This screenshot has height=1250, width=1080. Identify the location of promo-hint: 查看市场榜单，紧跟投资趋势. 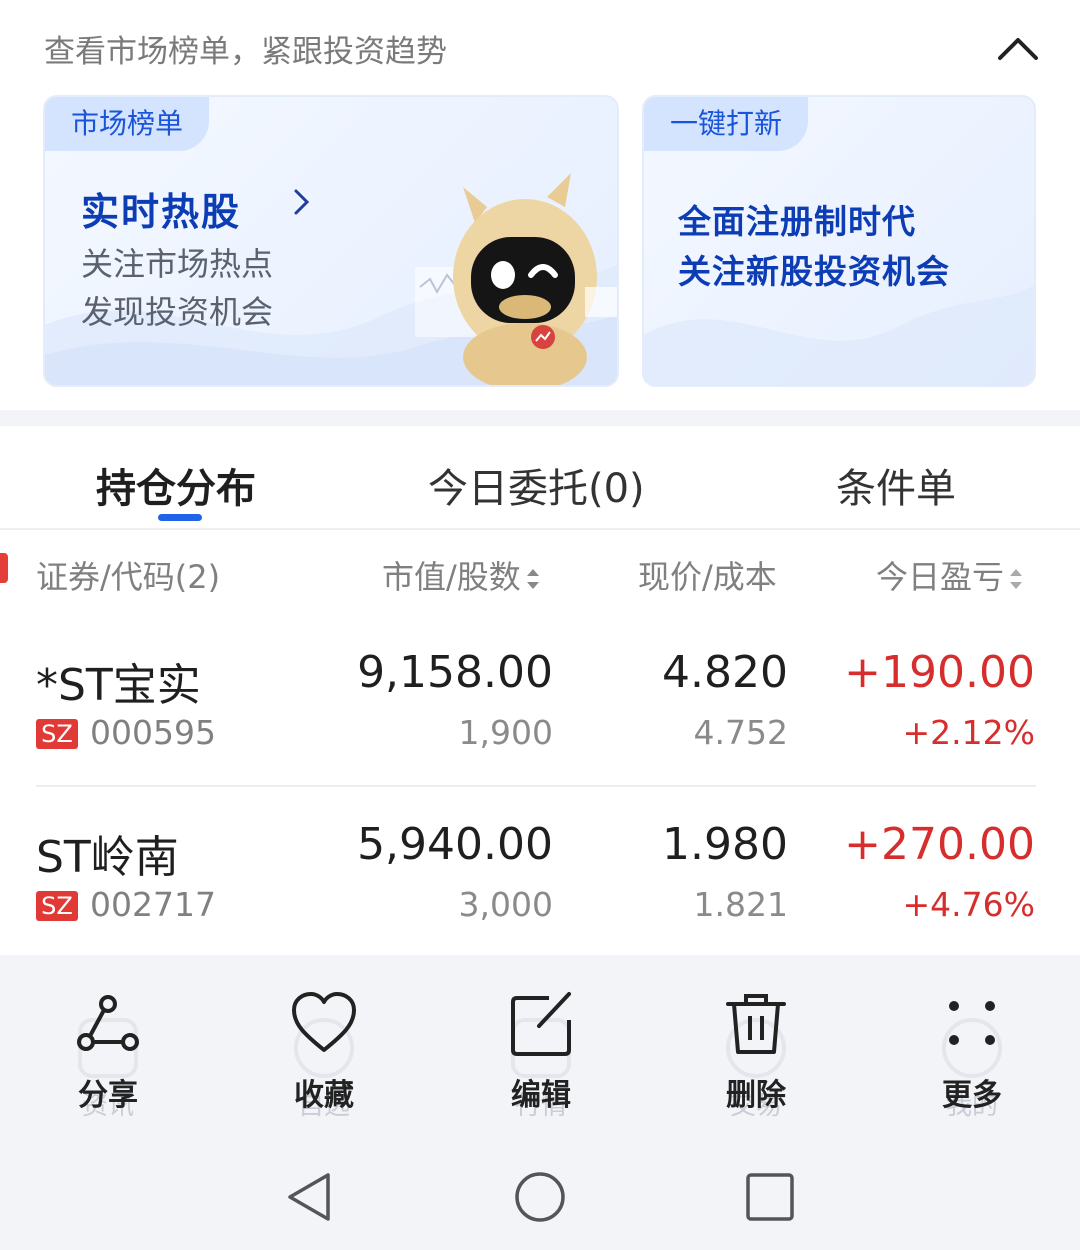
(245, 52).